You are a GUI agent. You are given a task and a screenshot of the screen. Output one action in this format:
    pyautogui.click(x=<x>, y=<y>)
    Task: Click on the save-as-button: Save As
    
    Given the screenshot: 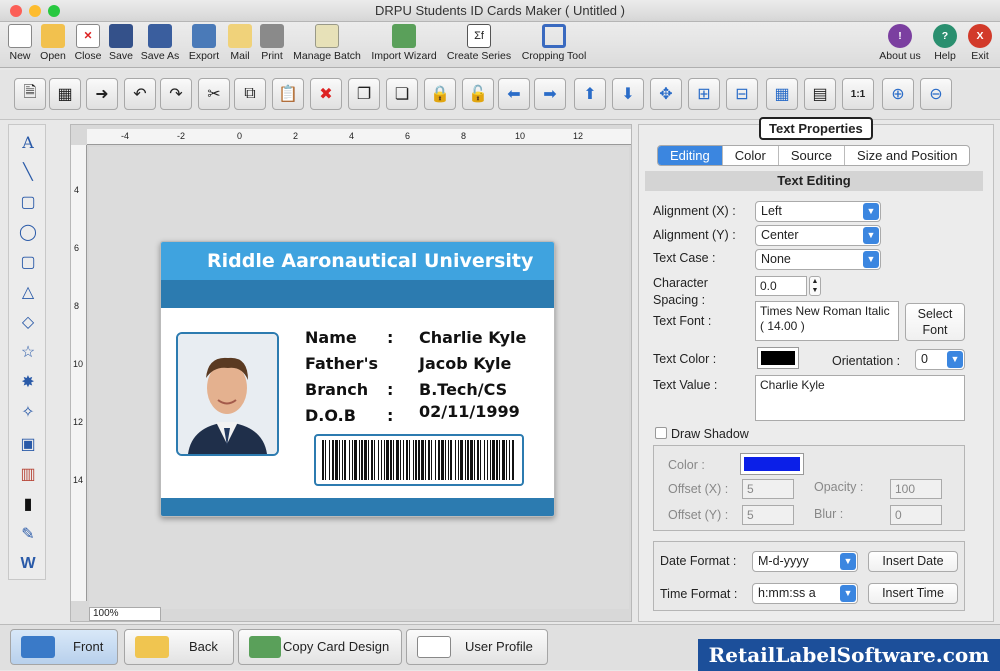 What is the action you would take?
    pyautogui.click(x=160, y=43)
    